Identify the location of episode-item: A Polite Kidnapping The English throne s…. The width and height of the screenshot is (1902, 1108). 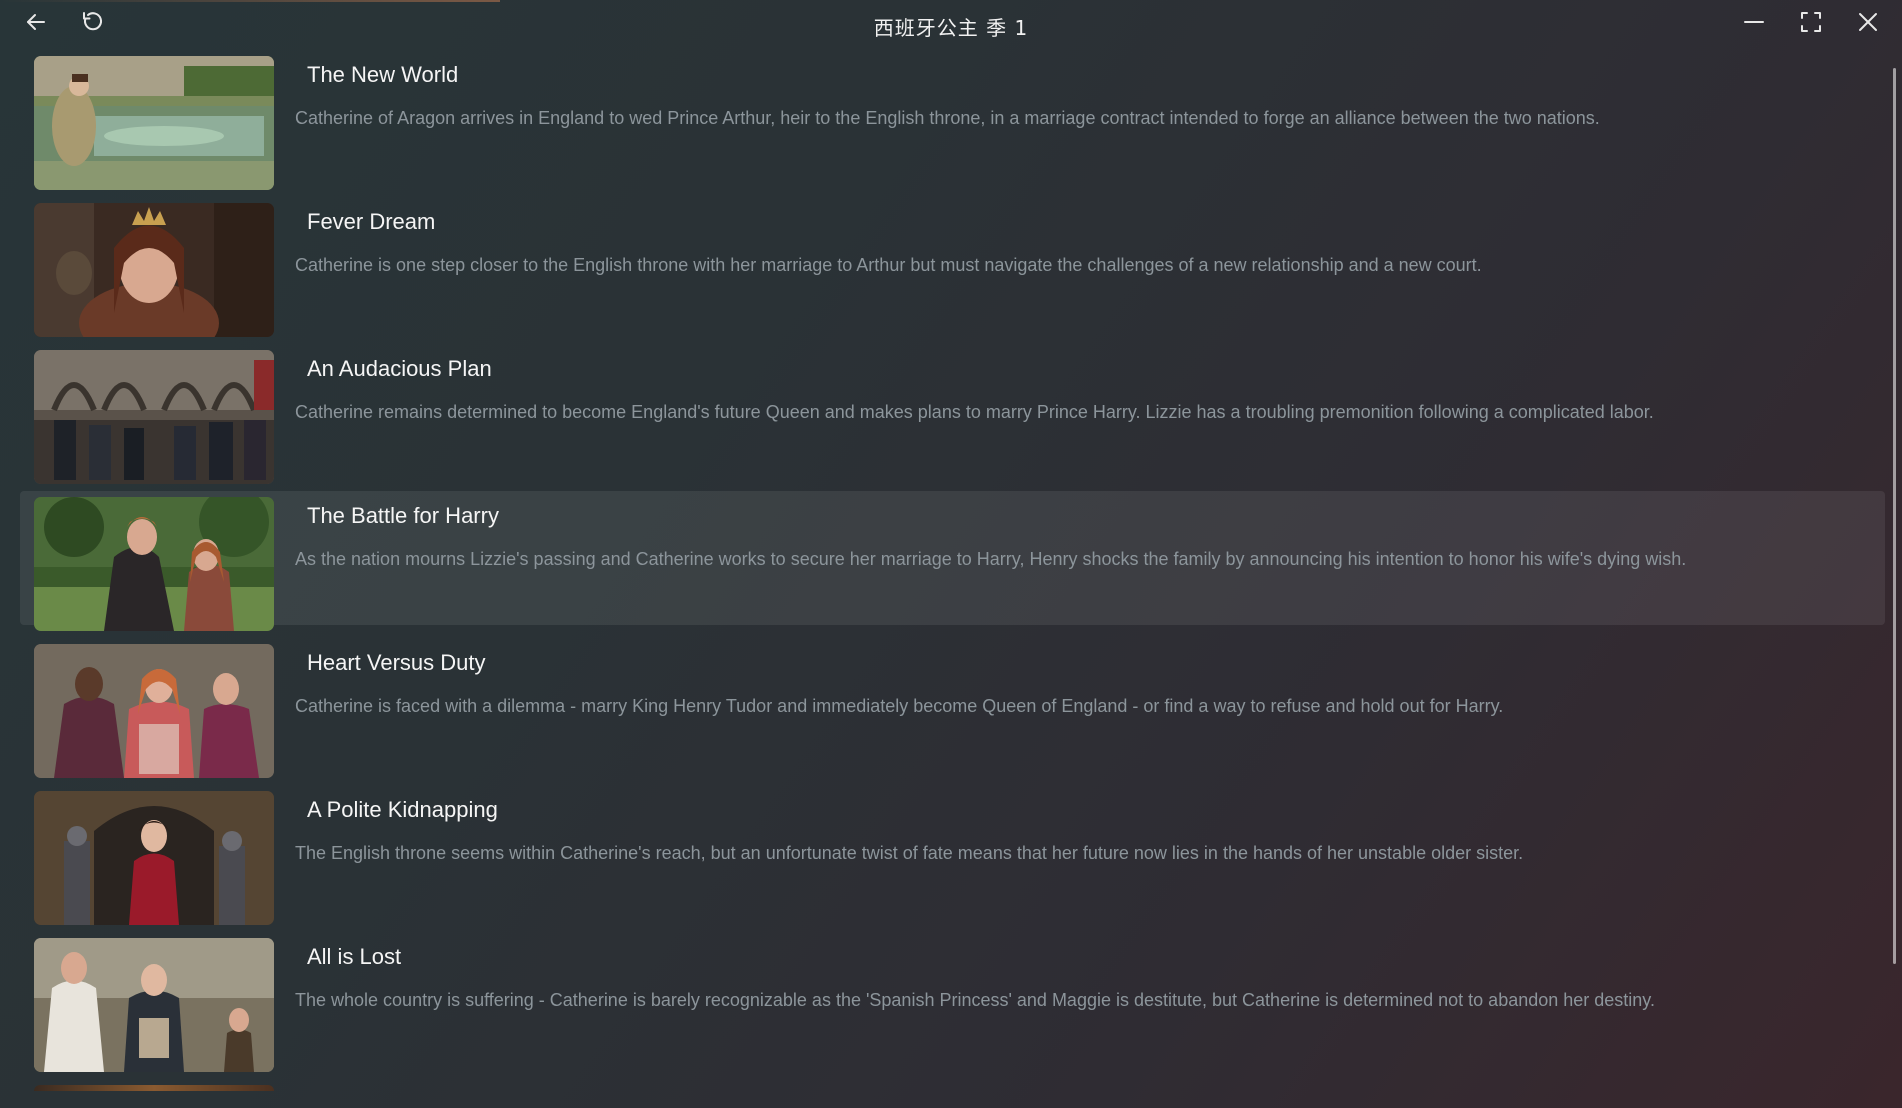
(952, 855).